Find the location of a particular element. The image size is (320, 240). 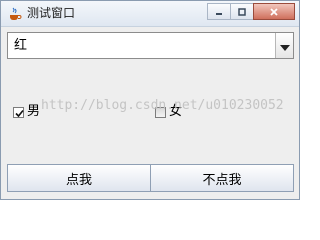

minimize-button is located at coordinates (219, 11).